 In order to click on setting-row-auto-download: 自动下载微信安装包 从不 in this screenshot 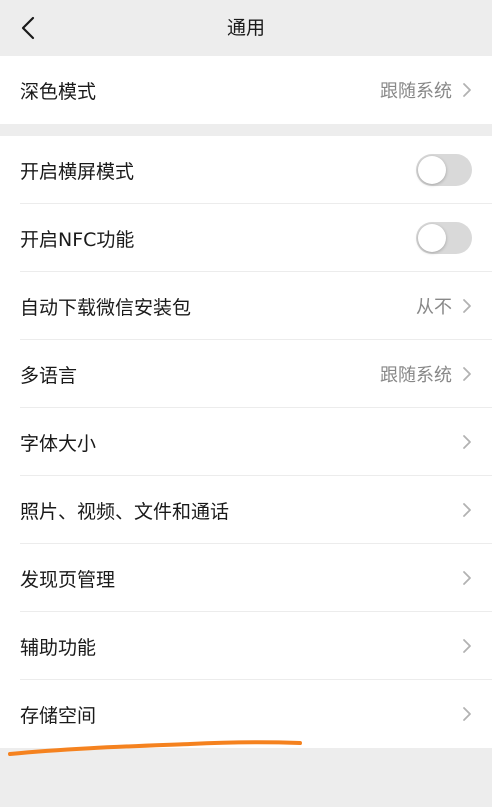, I will do `click(246, 306)`.